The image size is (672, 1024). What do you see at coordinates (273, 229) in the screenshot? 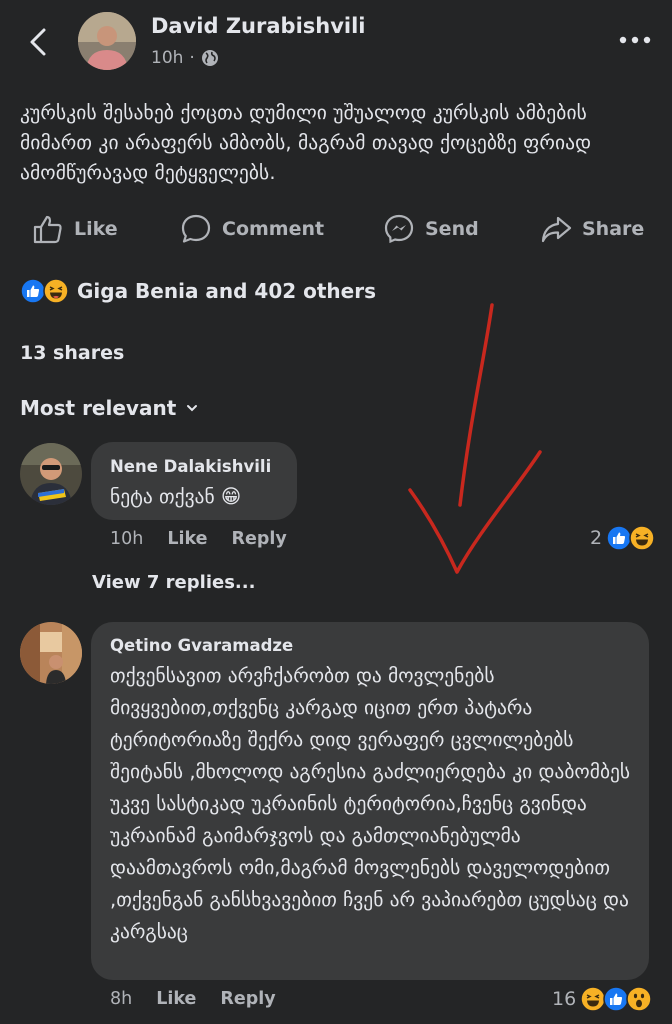
I see `comment-label: Comment` at bounding box center [273, 229].